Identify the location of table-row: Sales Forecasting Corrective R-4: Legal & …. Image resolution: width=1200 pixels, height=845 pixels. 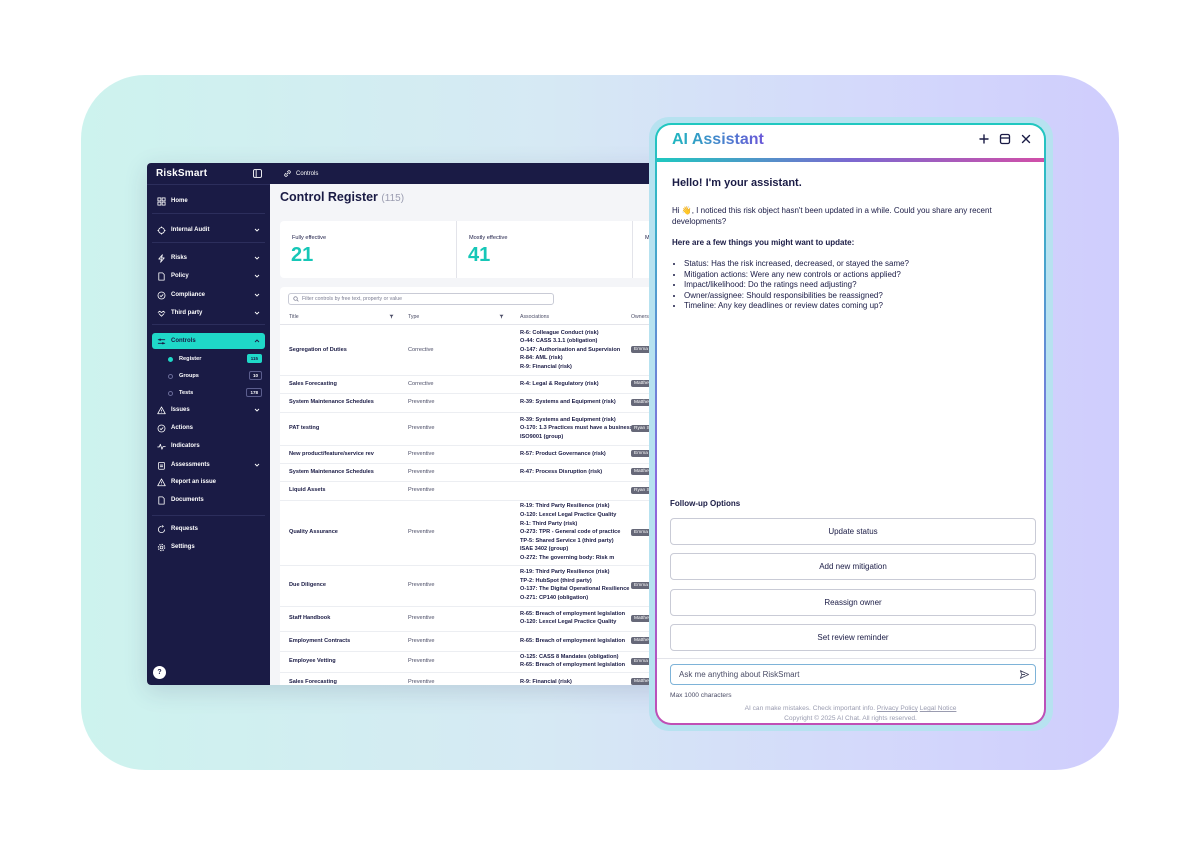
(478, 384).